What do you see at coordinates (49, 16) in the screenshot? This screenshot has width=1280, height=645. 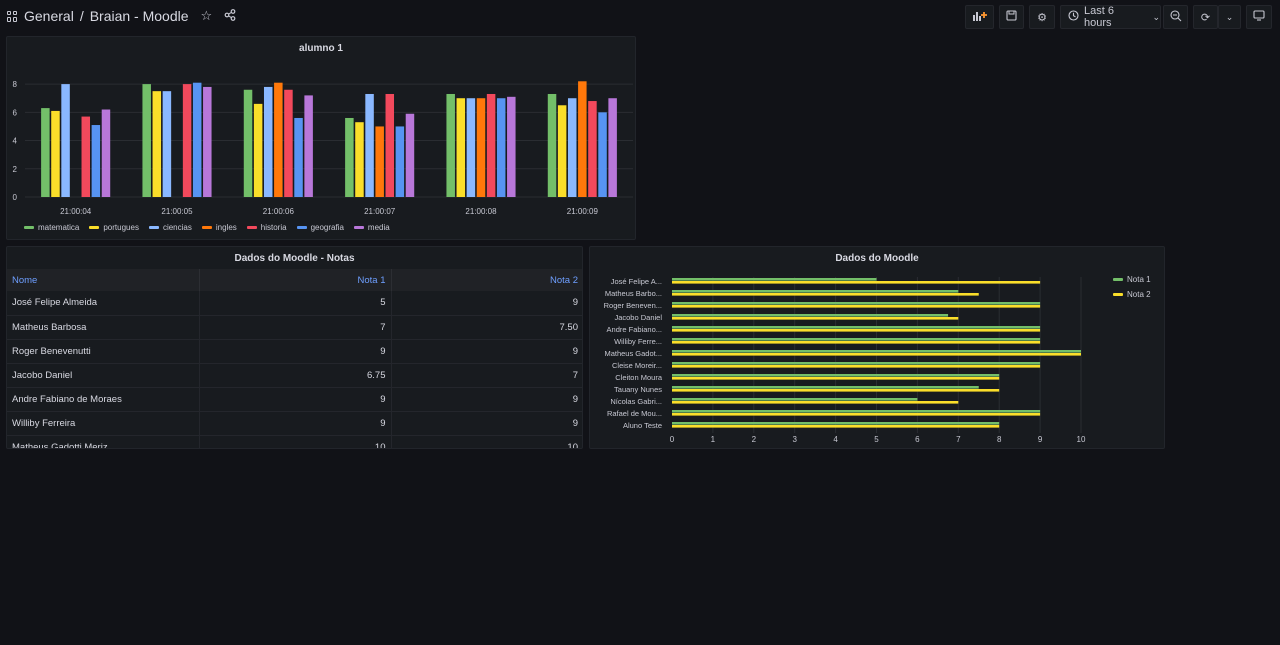 I see `breadcrumb-folder: General` at bounding box center [49, 16].